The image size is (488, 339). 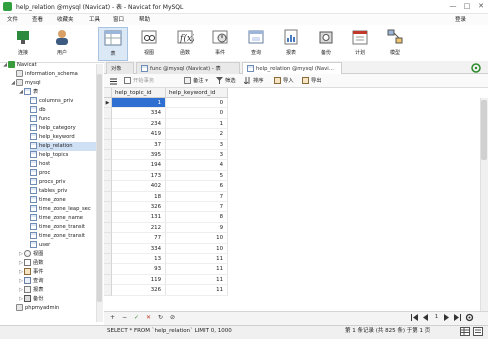 I want to click on query-button: 查询, so click(x=256, y=44).